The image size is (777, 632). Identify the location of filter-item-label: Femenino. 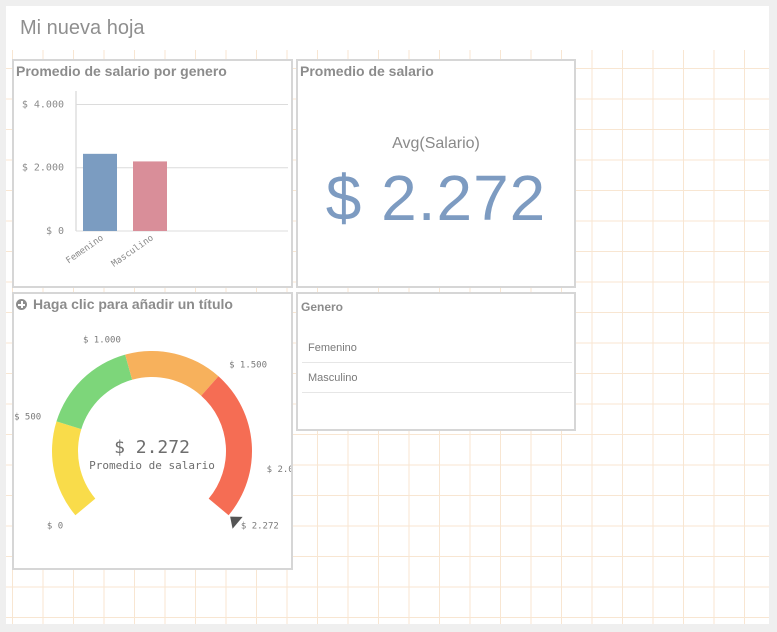
(332, 348).